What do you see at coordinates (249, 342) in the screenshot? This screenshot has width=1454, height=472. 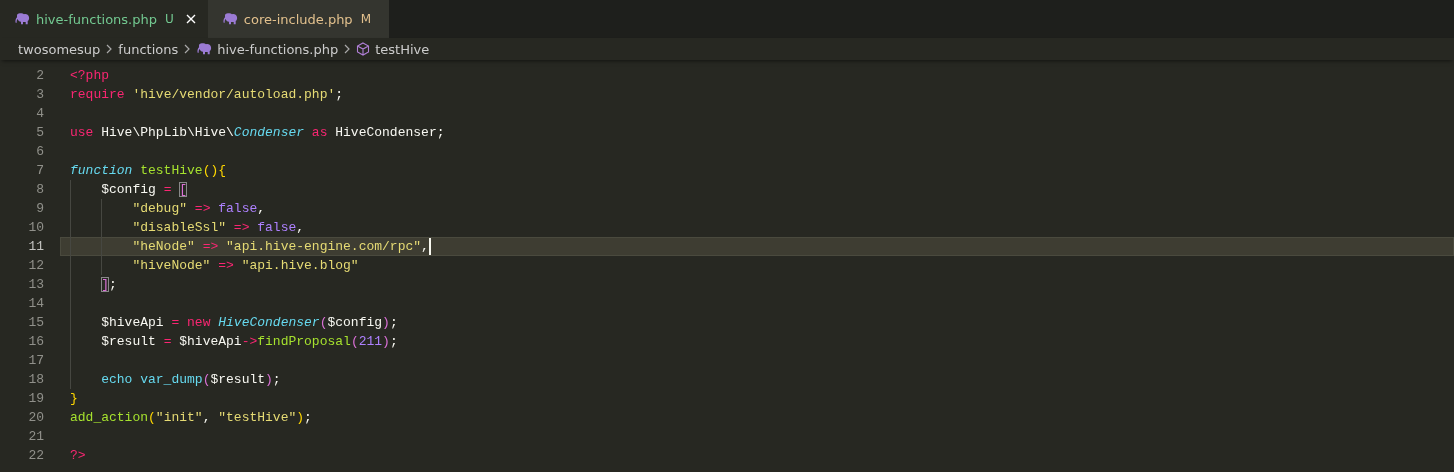 I see `code-line: $result = $hiveApi->findProposal(211);` at bounding box center [249, 342].